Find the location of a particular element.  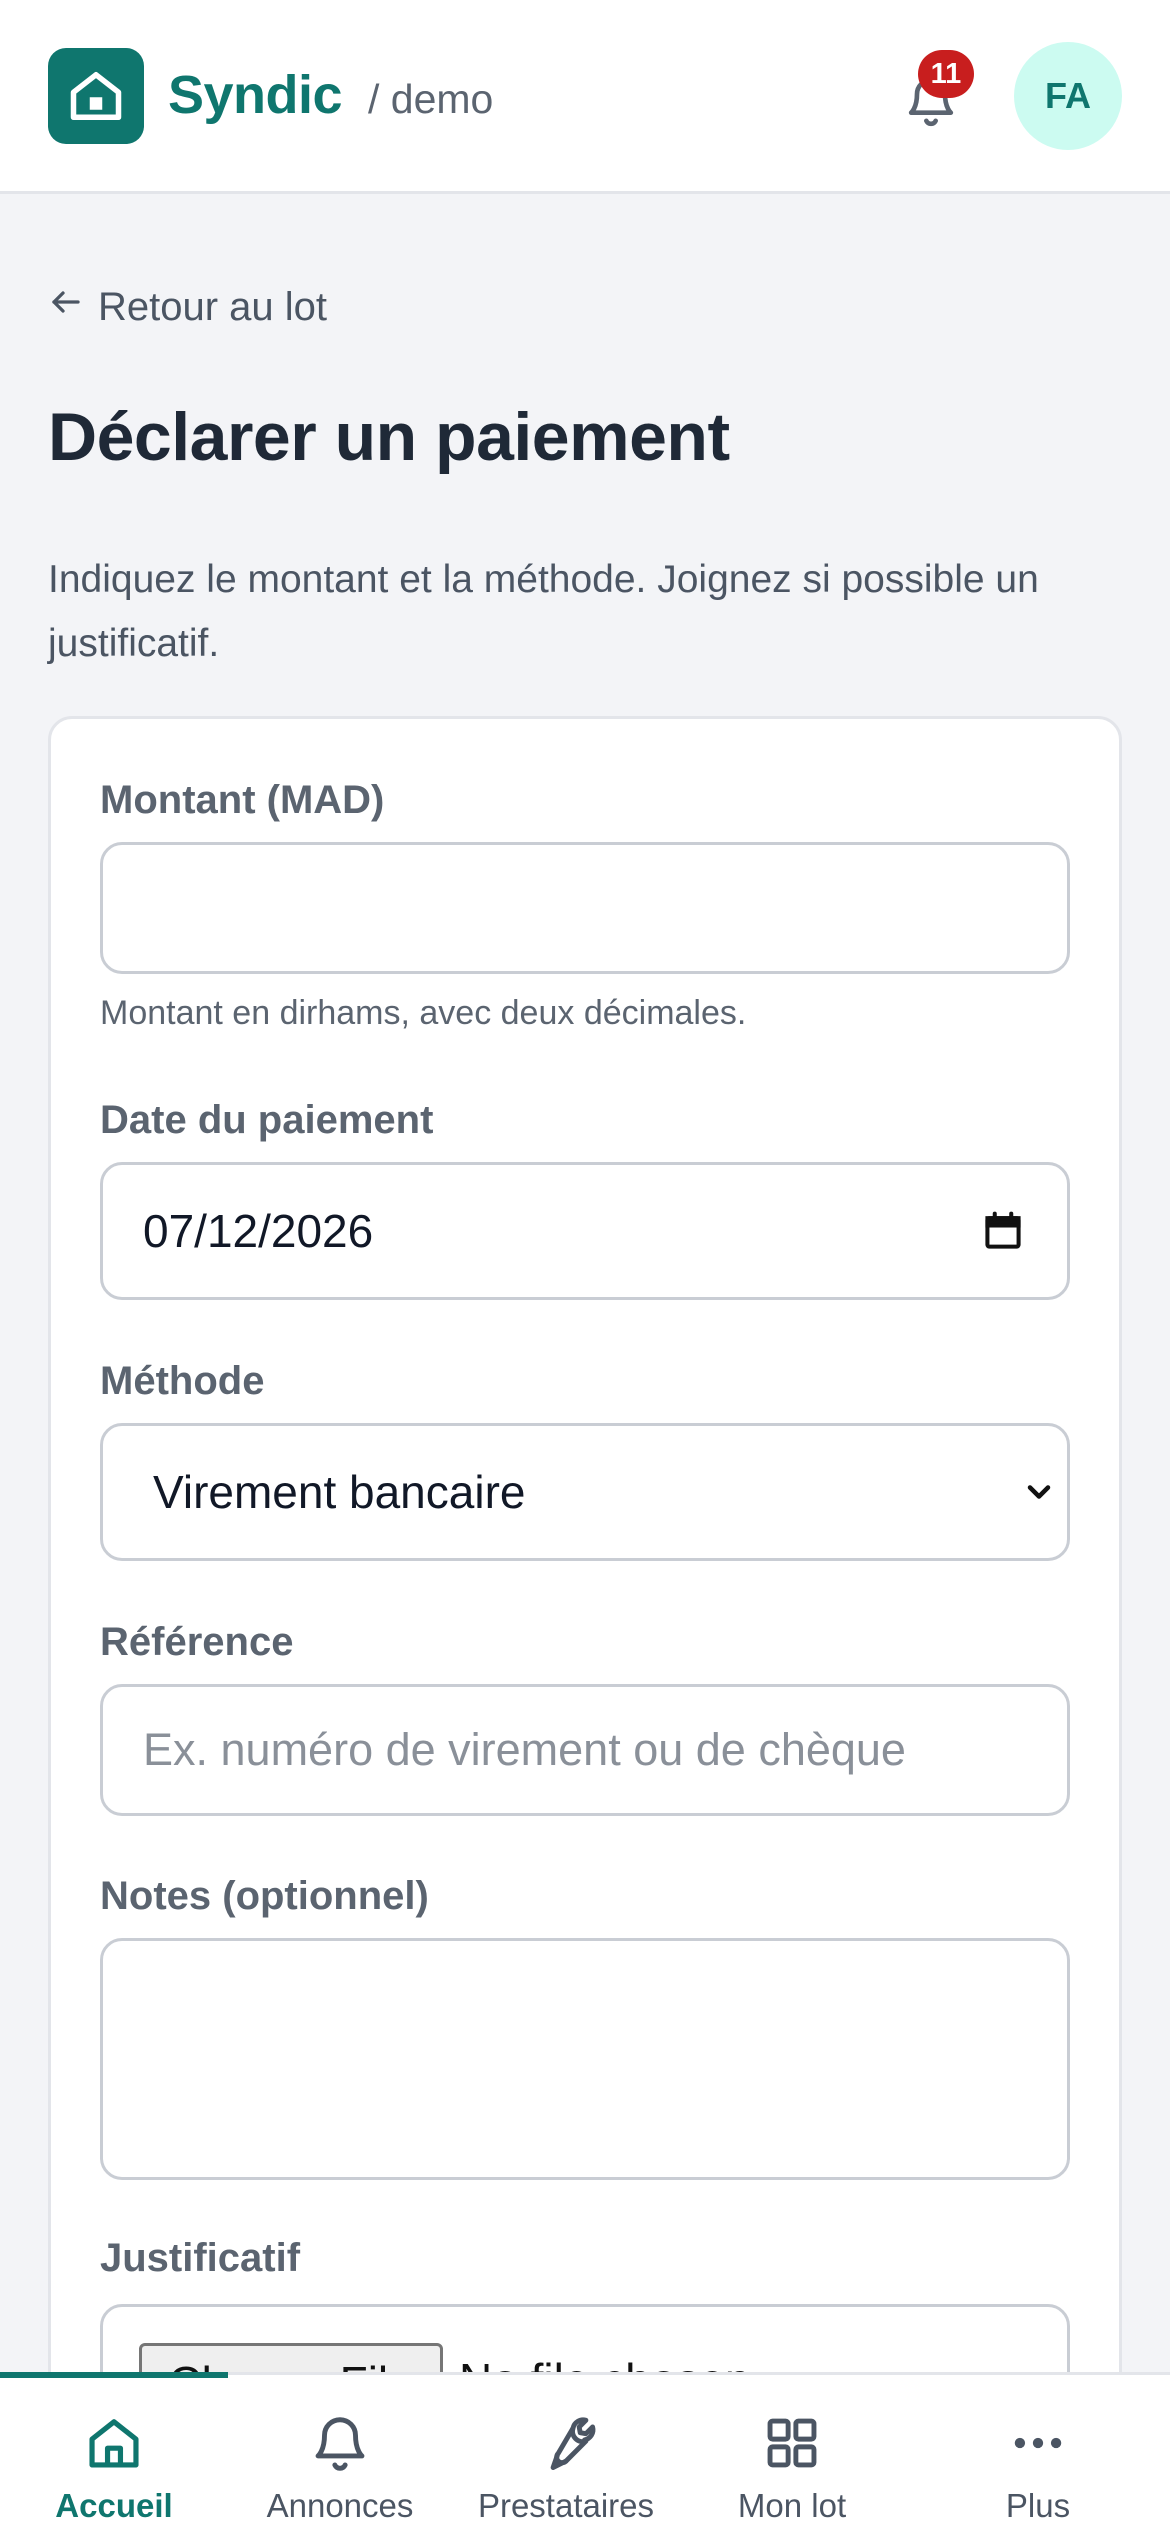

nav-item-prestataires: Prestataires is located at coordinates (566, 2453).